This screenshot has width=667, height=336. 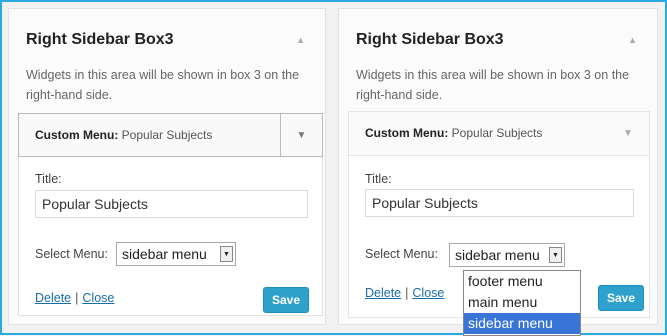 I want to click on menu-option-main: main menu, so click(x=522, y=302).